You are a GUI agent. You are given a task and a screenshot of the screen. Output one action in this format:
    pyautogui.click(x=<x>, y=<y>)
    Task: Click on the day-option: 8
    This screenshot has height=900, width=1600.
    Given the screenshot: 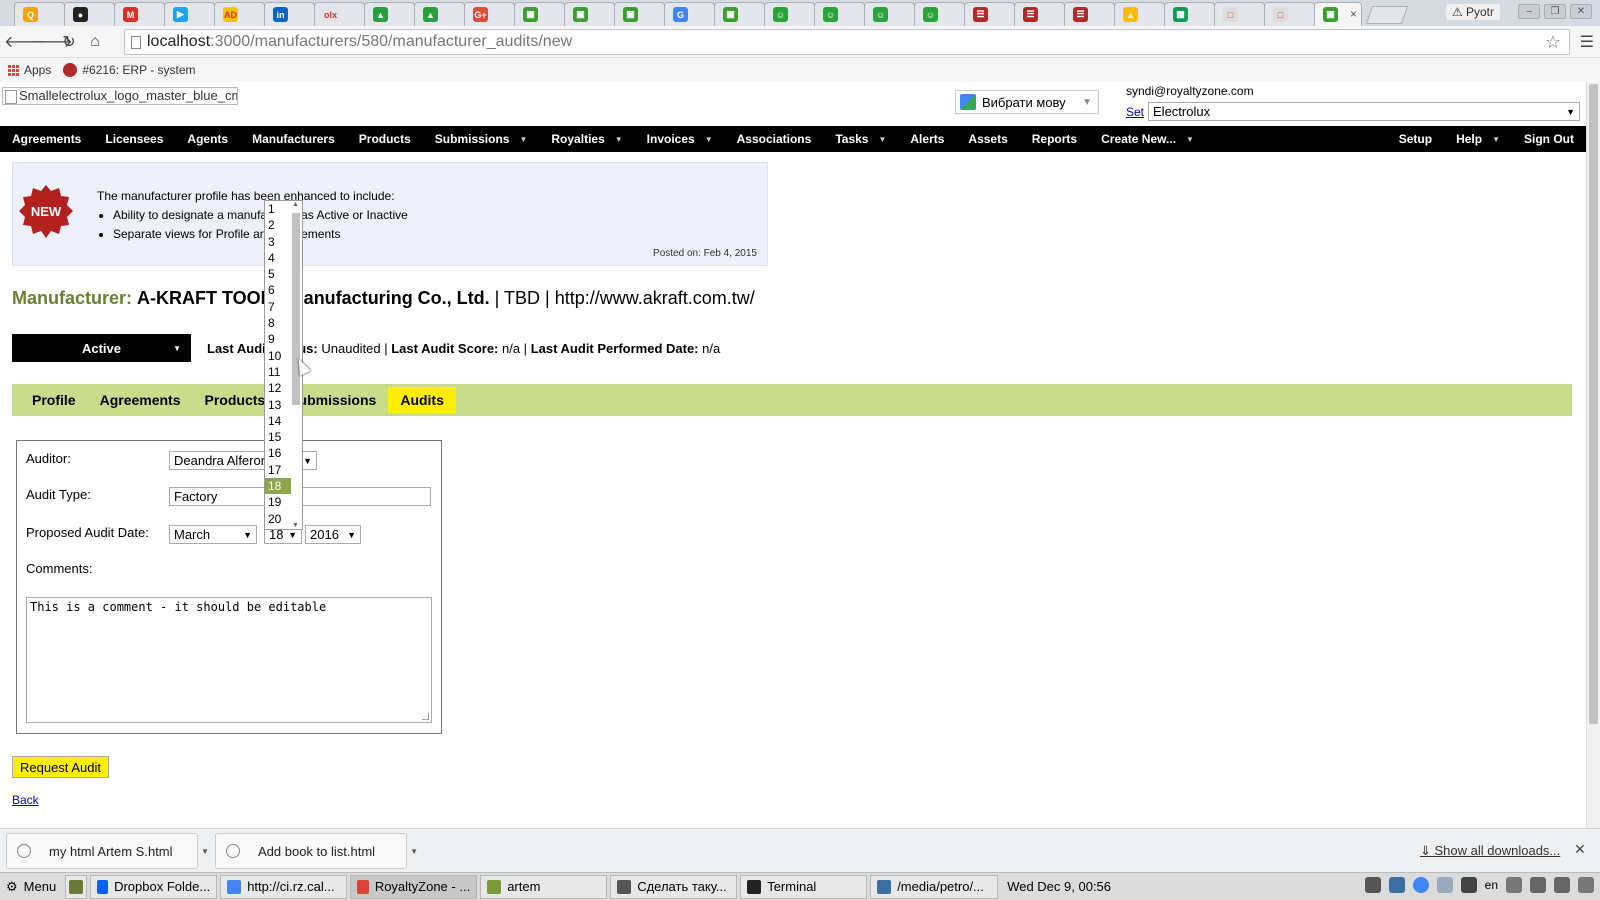 What is the action you would take?
    pyautogui.click(x=278, y=323)
    